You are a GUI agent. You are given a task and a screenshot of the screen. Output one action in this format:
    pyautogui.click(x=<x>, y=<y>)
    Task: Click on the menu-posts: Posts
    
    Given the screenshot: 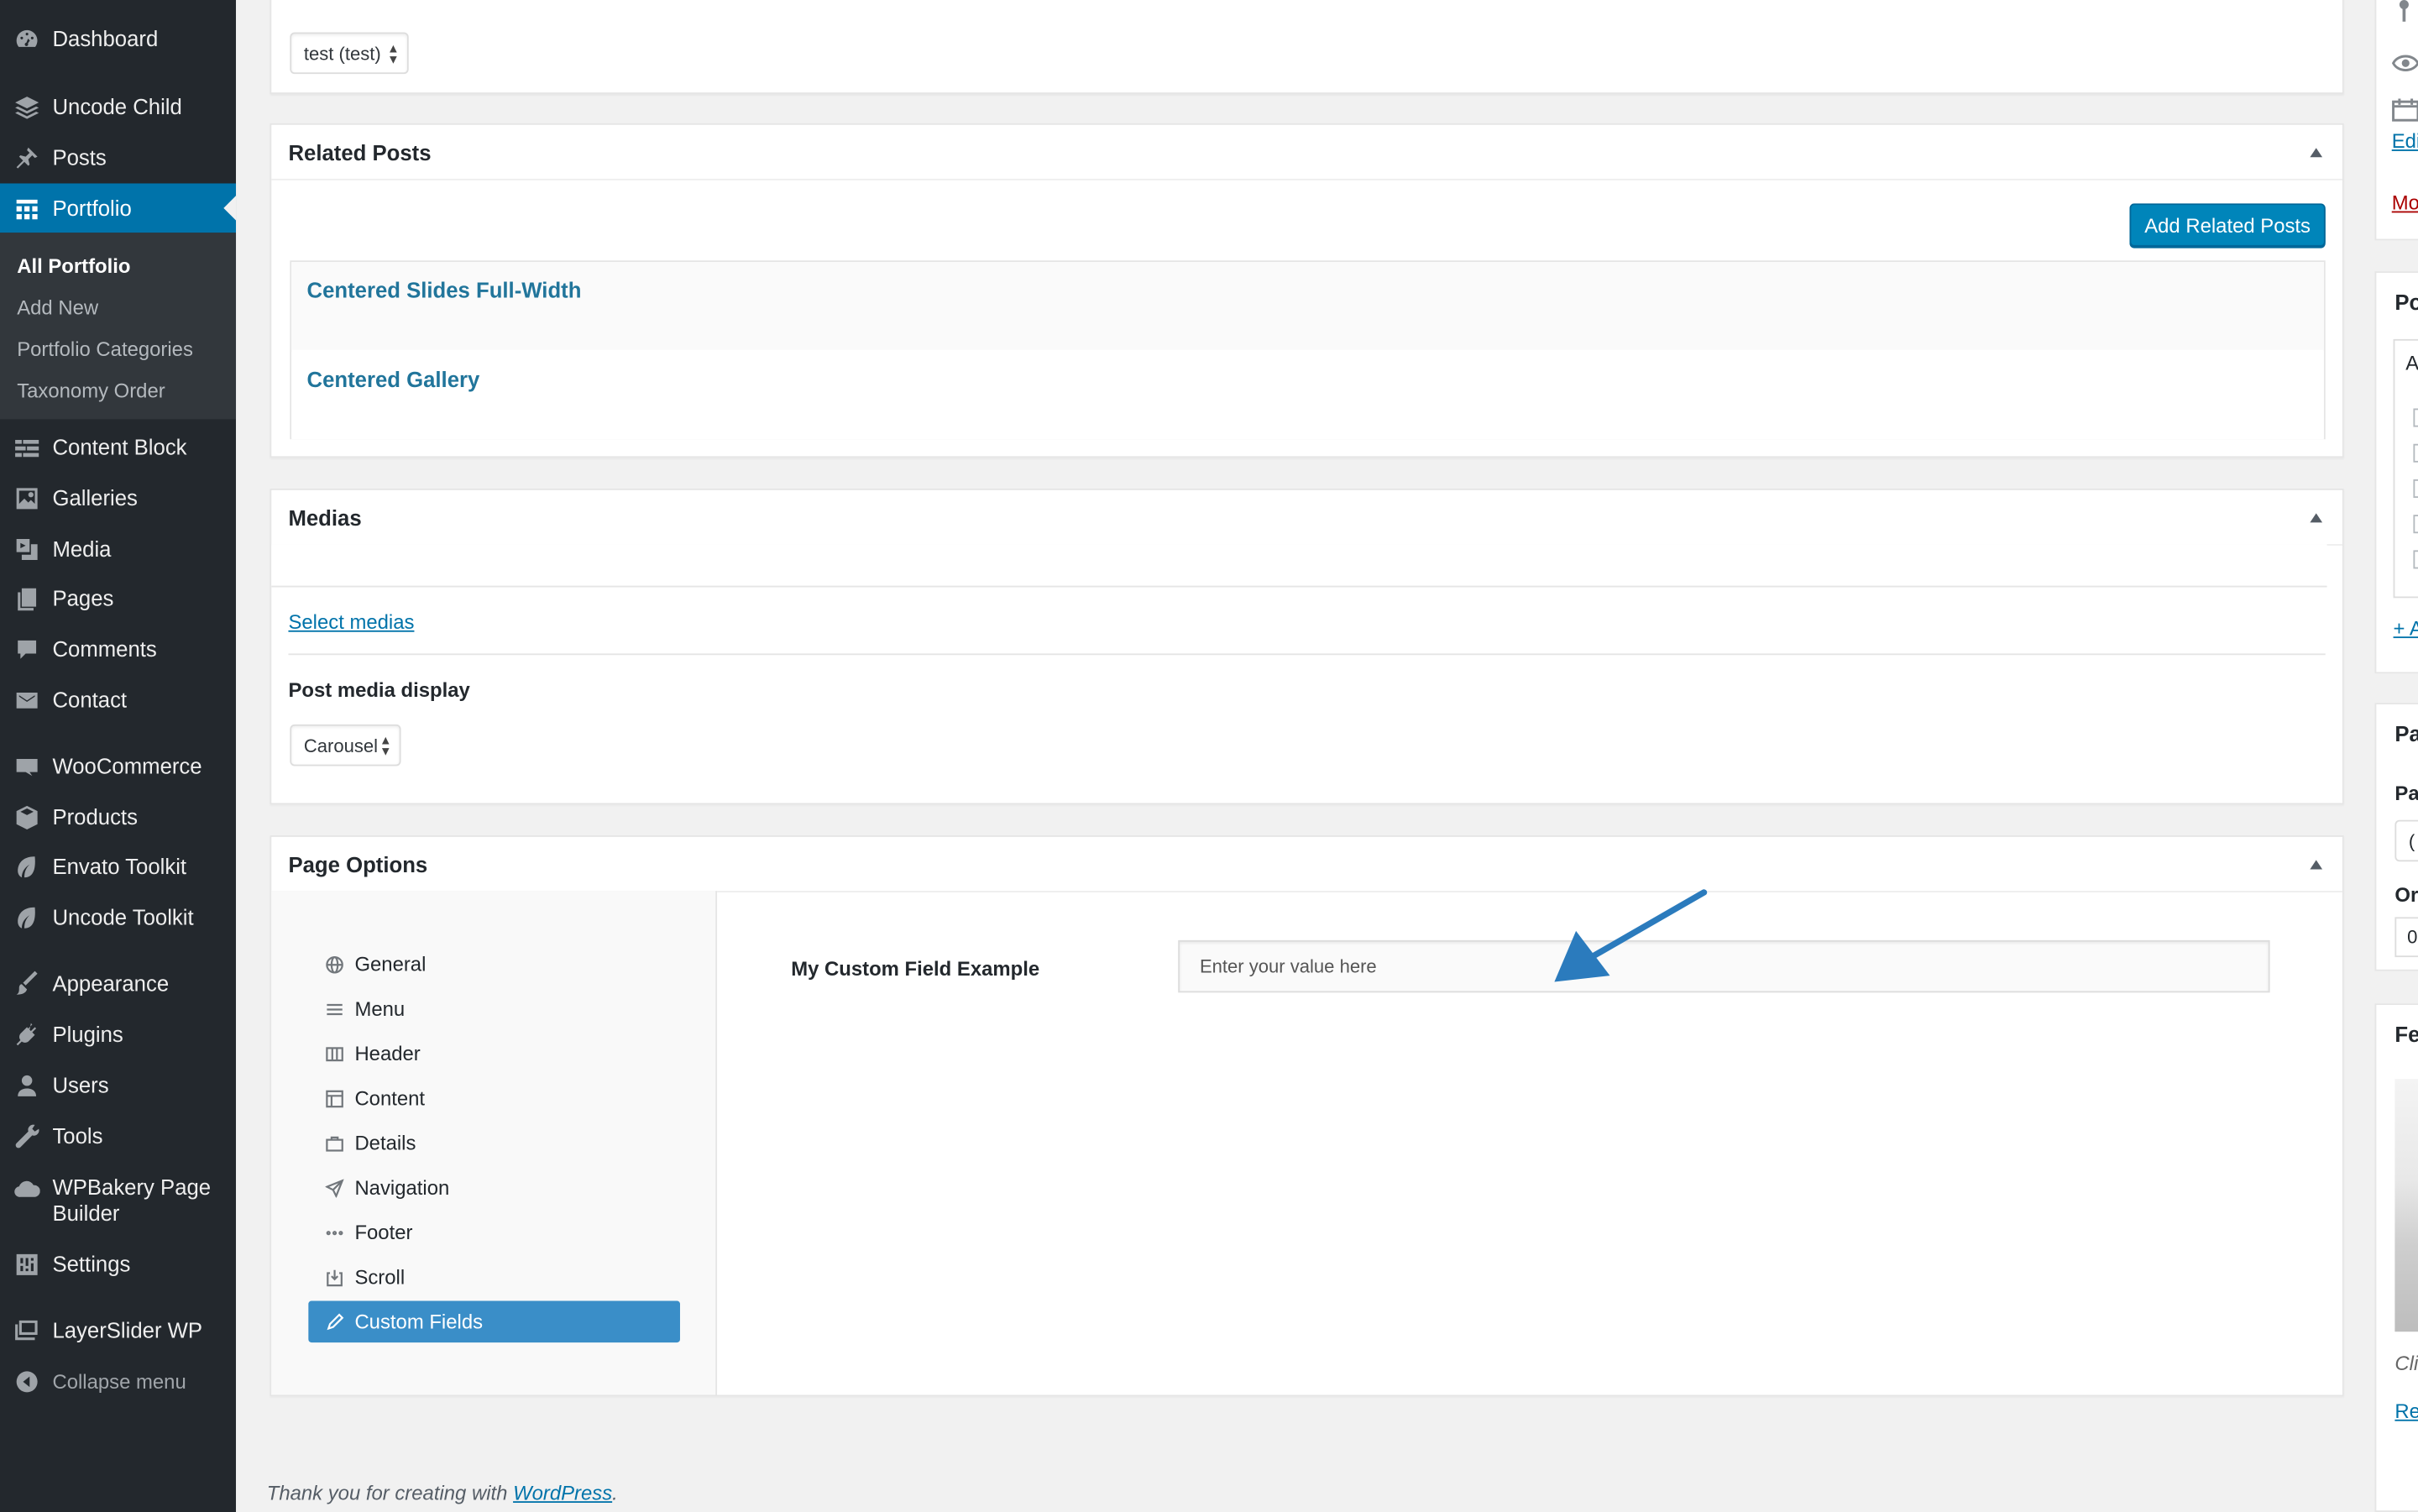 What is the action you would take?
    pyautogui.click(x=118, y=157)
    